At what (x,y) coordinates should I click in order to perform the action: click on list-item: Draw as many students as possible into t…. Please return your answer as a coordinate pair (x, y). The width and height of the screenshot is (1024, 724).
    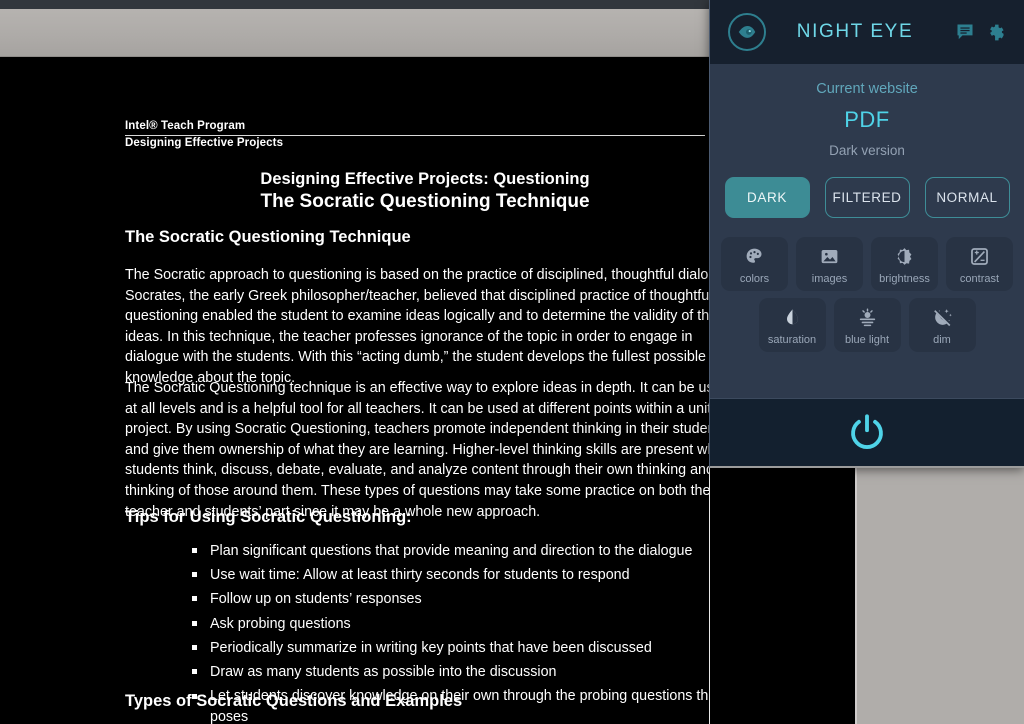
    Looking at the image, I should click on (435, 672).